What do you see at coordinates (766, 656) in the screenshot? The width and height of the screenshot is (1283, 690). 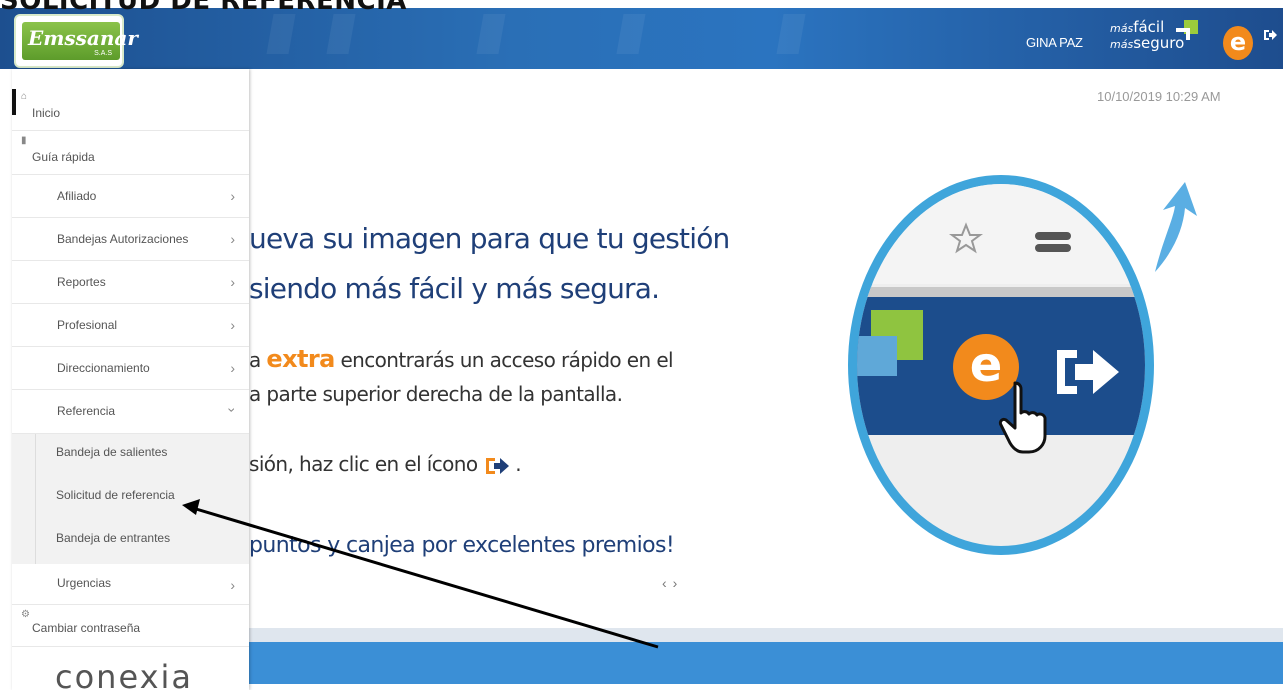 I see `footer-band` at bounding box center [766, 656].